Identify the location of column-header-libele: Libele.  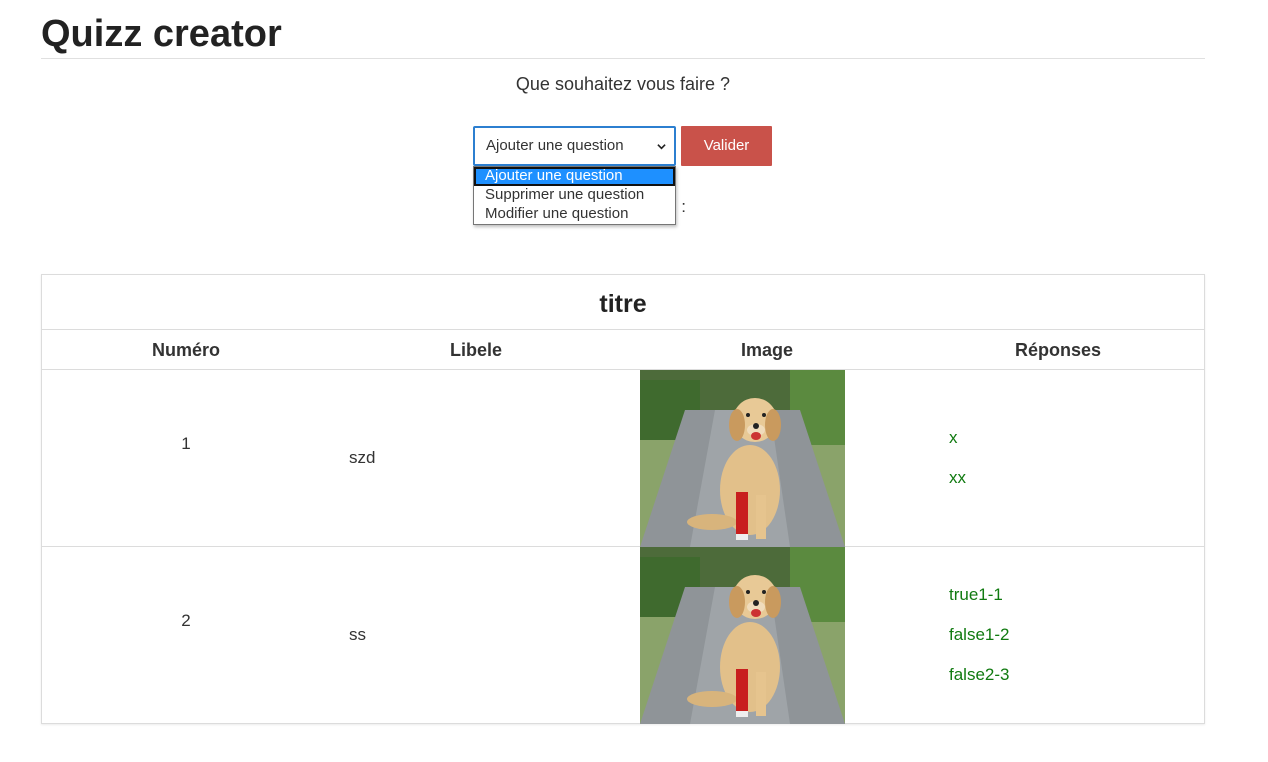
(476, 350).